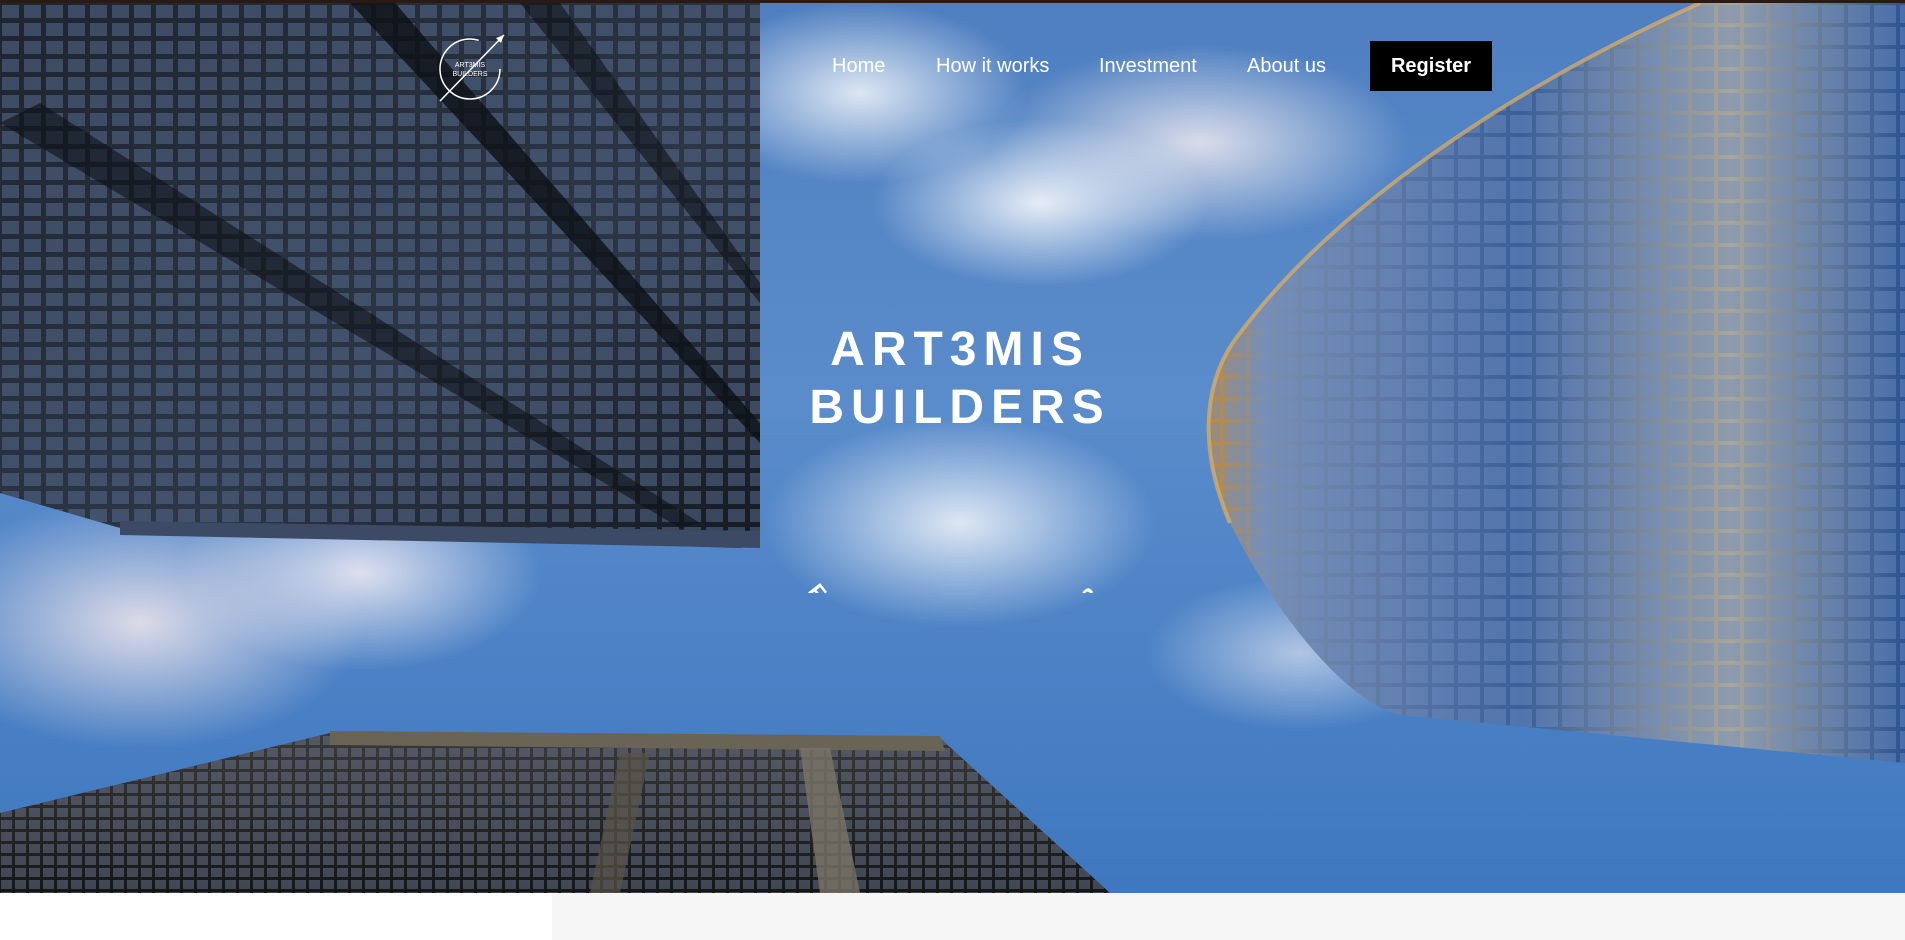  What do you see at coordinates (858, 66) in the screenshot?
I see `nav-item-home: Home` at bounding box center [858, 66].